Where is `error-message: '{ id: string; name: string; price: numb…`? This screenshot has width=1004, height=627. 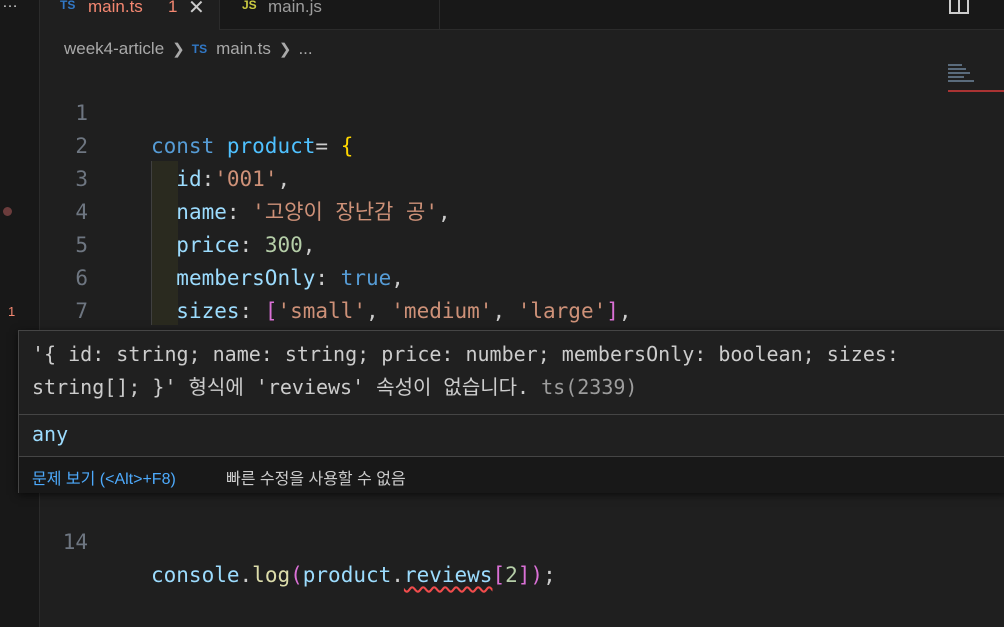 error-message: '{ id: string; name: string; price: numb… is located at coordinates (465, 370).